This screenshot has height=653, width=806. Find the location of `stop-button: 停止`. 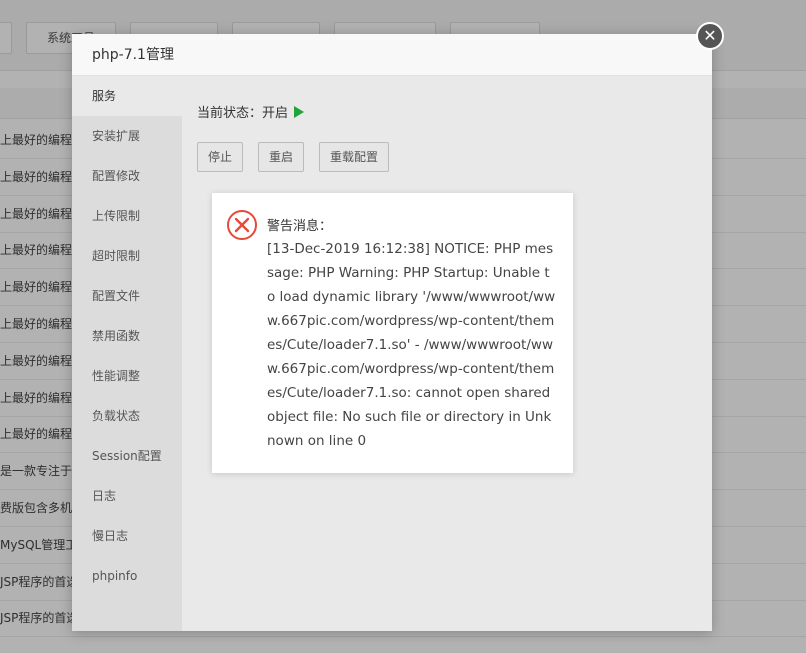

stop-button: 停止 is located at coordinates (220, 157).